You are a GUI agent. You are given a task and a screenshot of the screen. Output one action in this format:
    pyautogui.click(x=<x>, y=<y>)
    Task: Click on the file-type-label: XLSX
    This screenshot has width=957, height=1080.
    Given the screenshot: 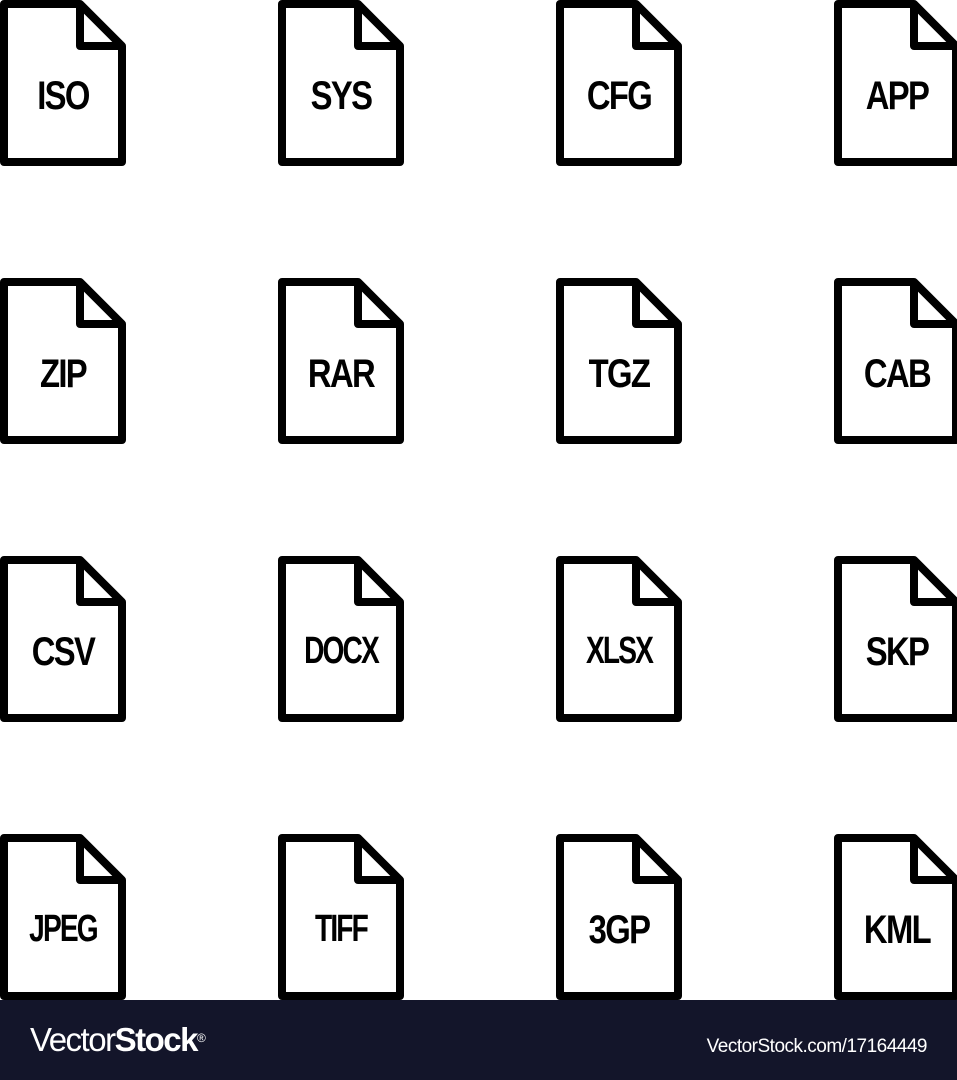 What is the action you would take?
    pyautogui.click(x=619, y=651)
    